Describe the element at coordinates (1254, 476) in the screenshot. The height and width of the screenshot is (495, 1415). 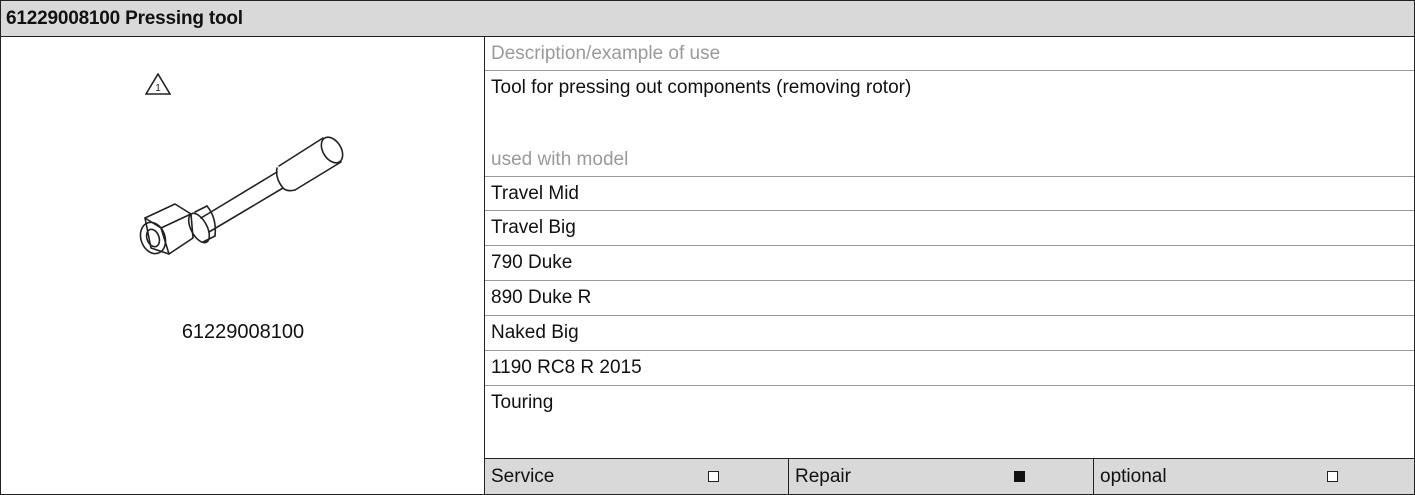
I see `optional-cell: optional` at that location.